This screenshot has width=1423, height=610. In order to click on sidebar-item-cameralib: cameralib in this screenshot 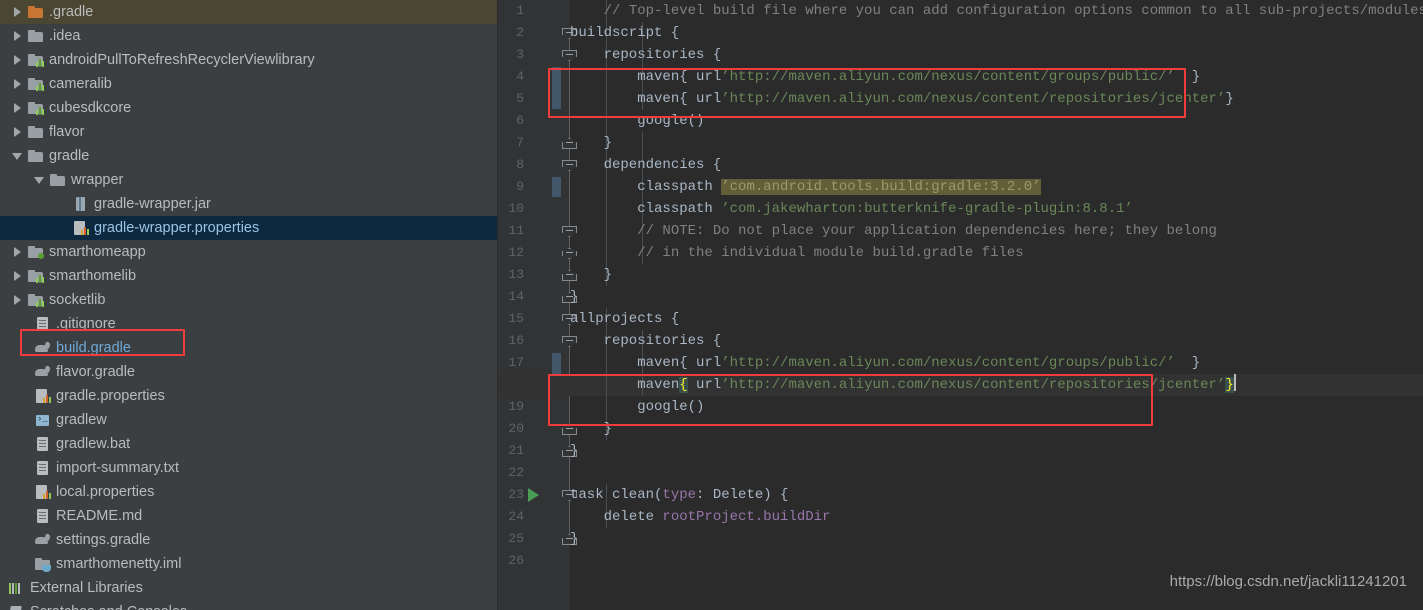, I will do `click(248, 84)`.